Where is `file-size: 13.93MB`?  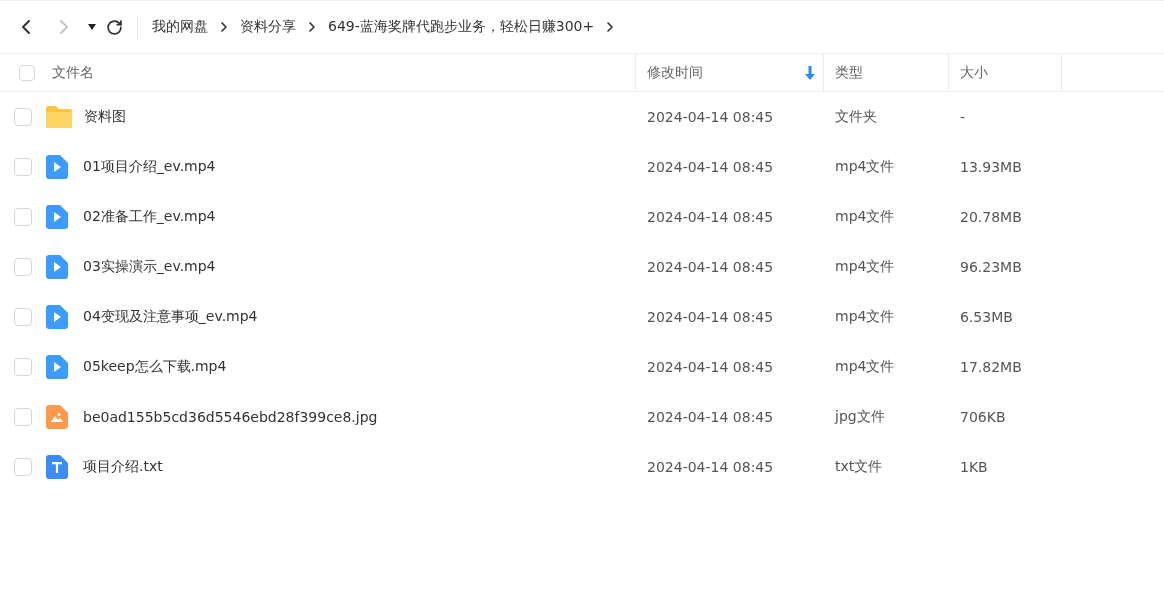
file-size: 13.93MB is located at coordinates (991, 167).